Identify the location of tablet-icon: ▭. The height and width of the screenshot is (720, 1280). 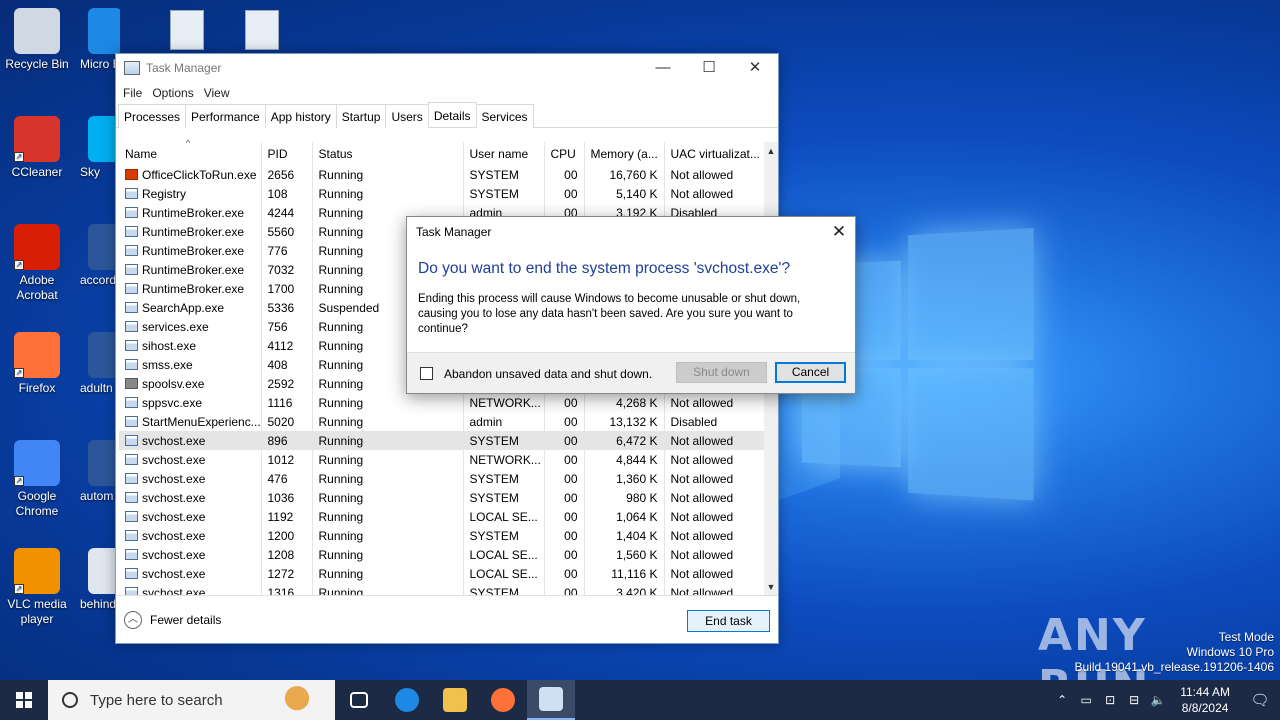
(1086, 700).